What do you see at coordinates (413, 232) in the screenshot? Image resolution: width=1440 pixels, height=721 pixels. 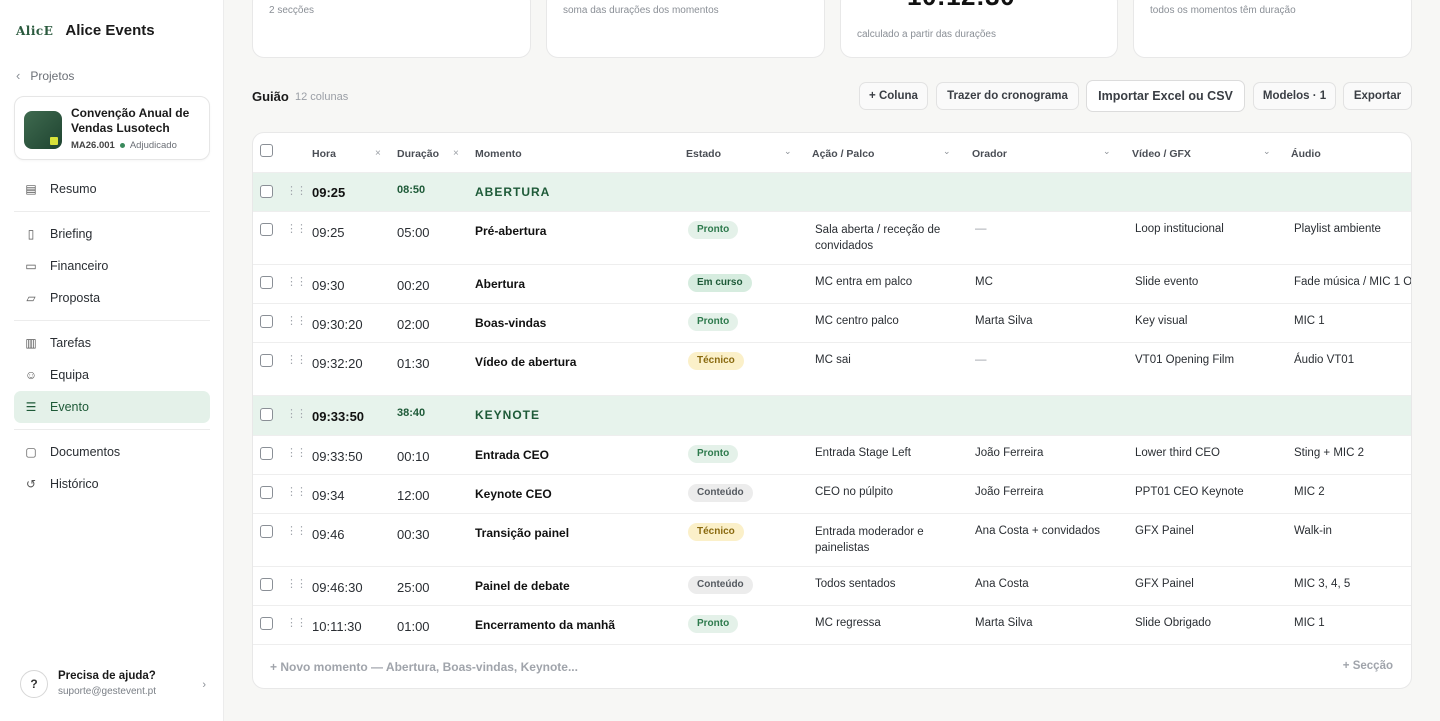 I see `cell-duracao: 05:00` at bounding box center [413, 232].